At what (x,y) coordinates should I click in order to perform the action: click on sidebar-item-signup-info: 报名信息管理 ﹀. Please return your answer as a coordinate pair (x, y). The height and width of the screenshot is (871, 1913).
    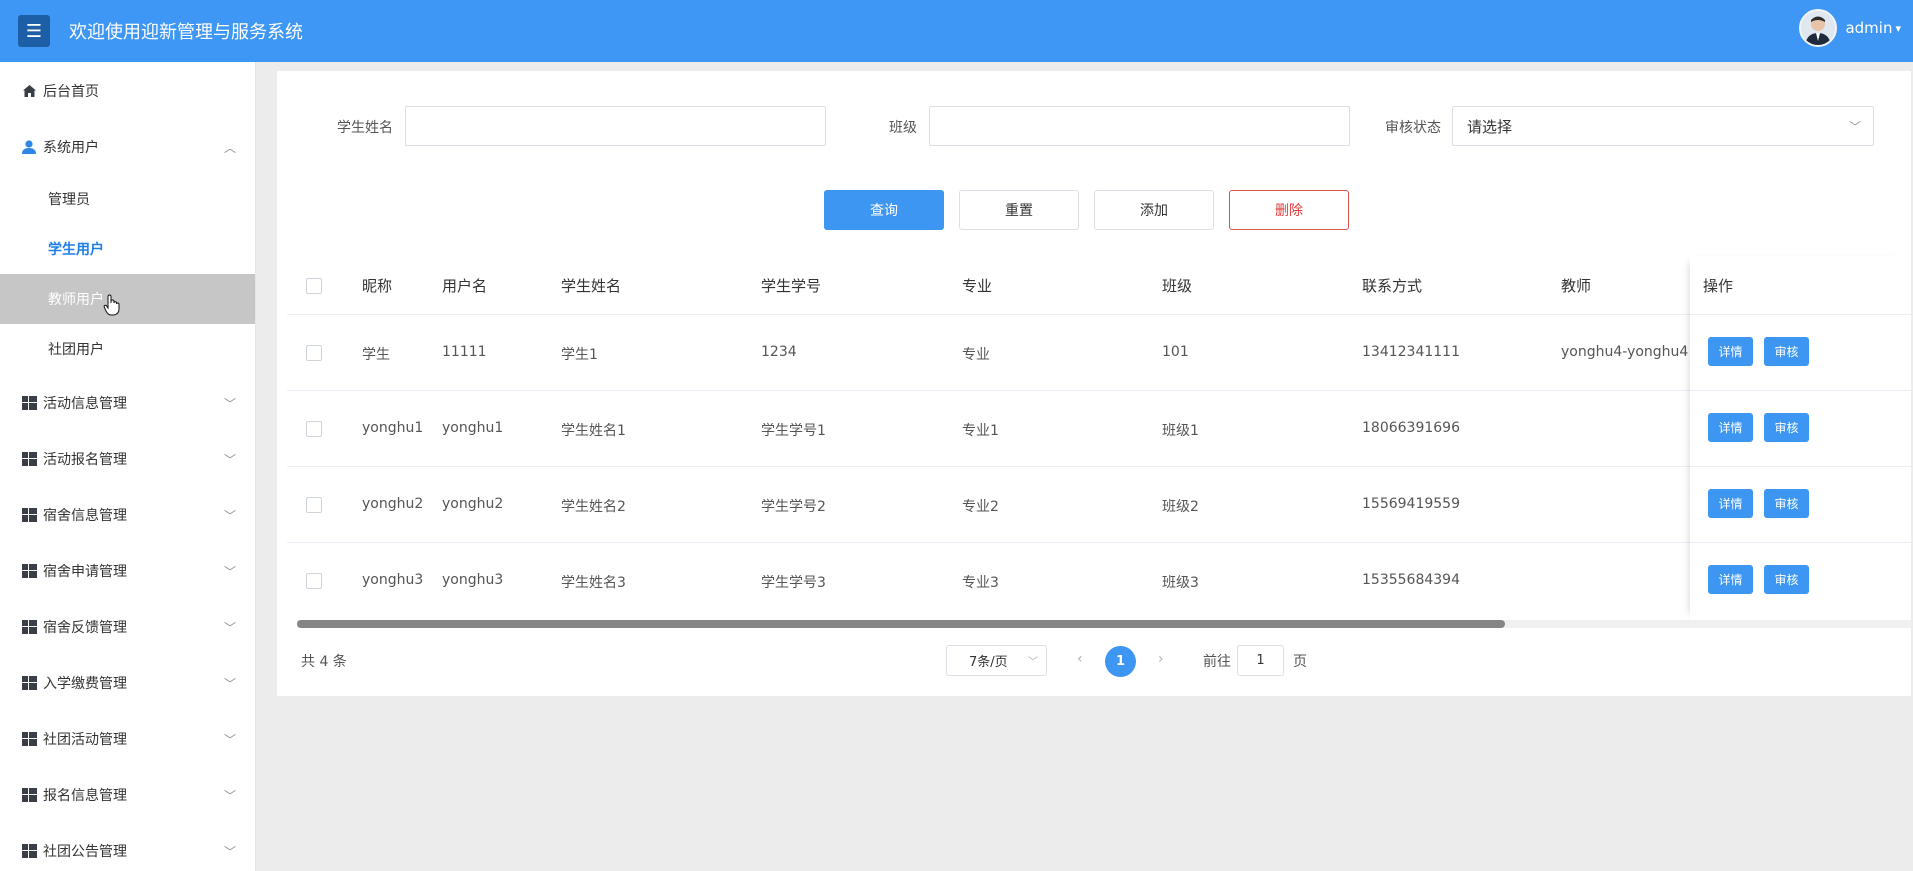
    Looking at the image, I should click on (127, 795).